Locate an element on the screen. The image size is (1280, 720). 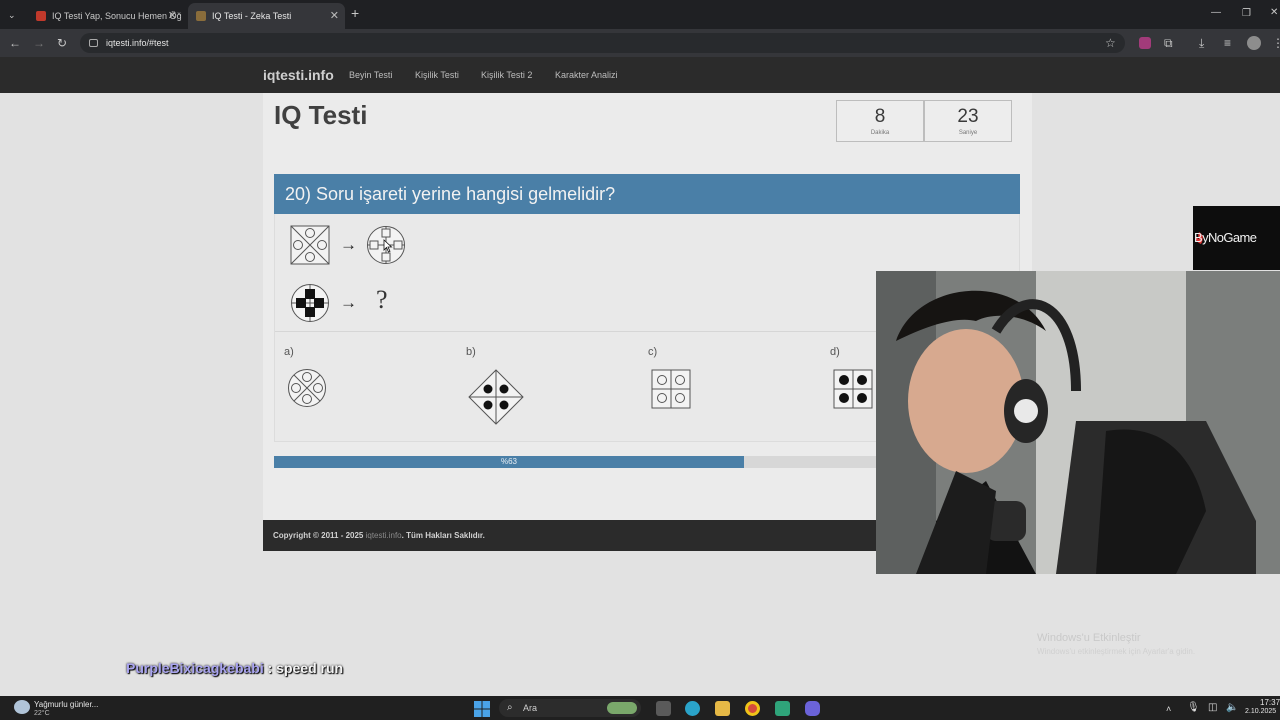
timer-minutes-unit: Dakika is located at coordinates (880, 133).